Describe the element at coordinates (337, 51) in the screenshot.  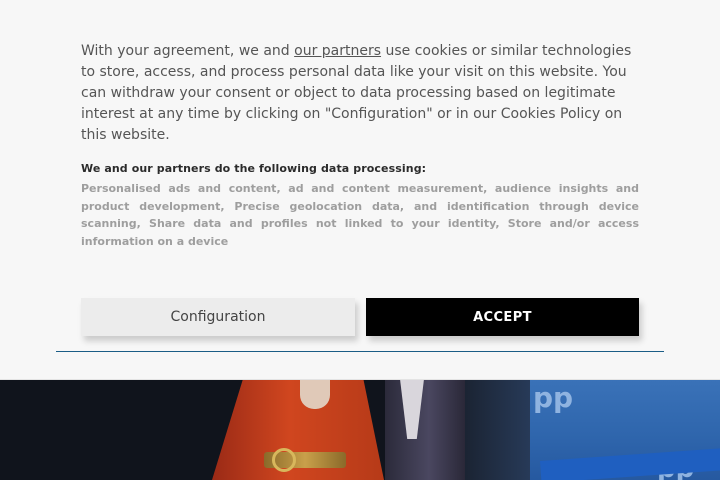
I see `our-partners-link: our partners` at that location.